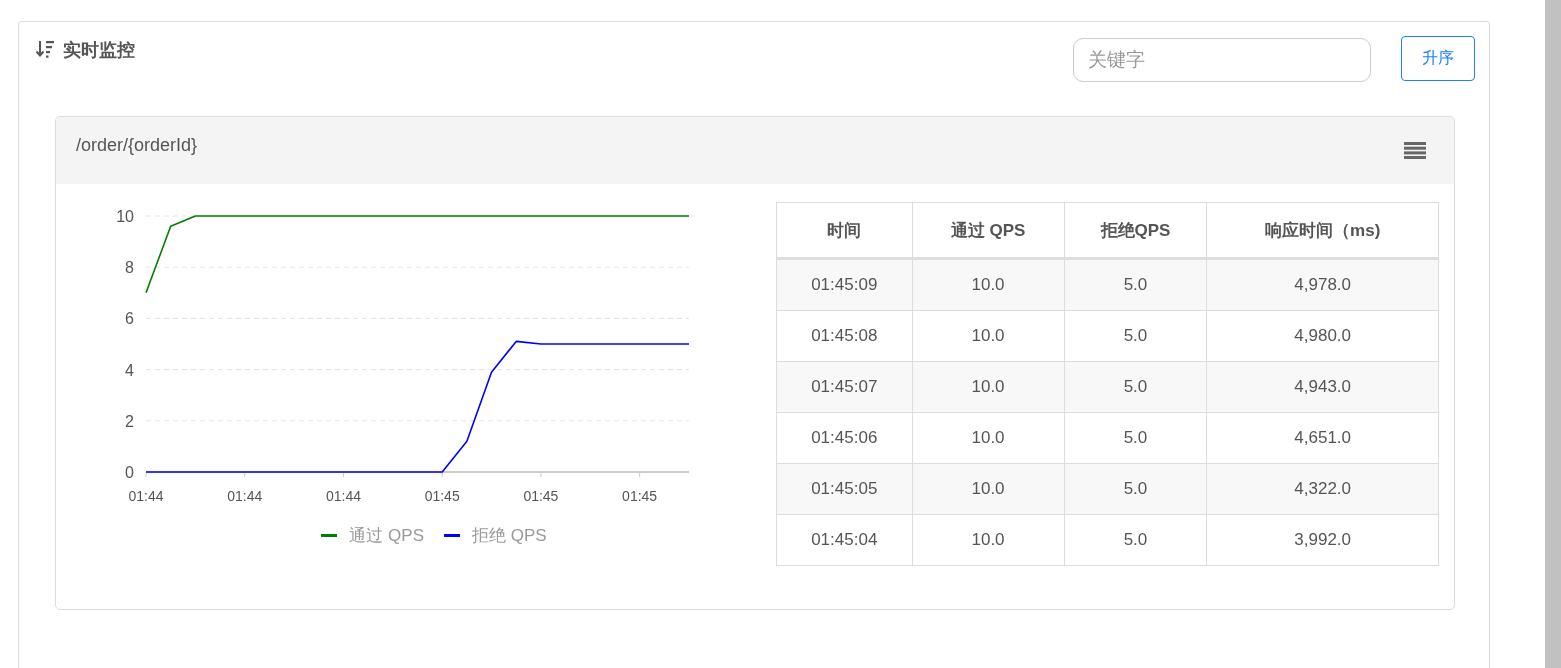 The height and width of the screenshot is (668, 1561). I want to click on menu-icon, so click(1415, 150).